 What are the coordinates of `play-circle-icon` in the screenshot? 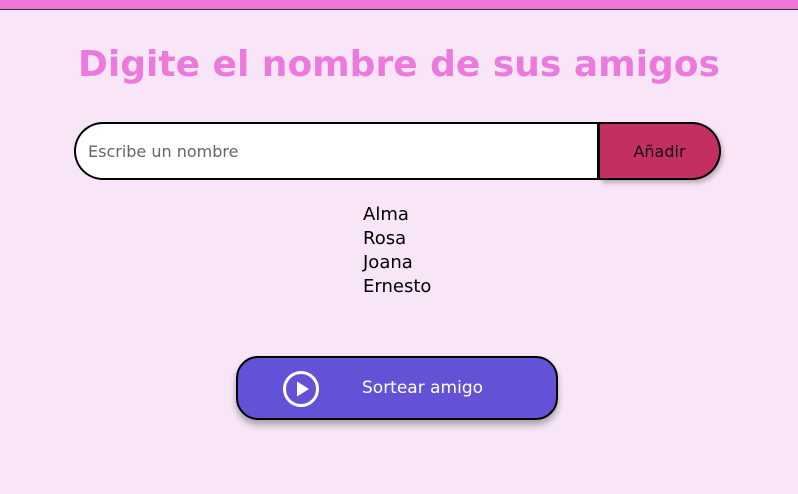 It's located at (301, 389).